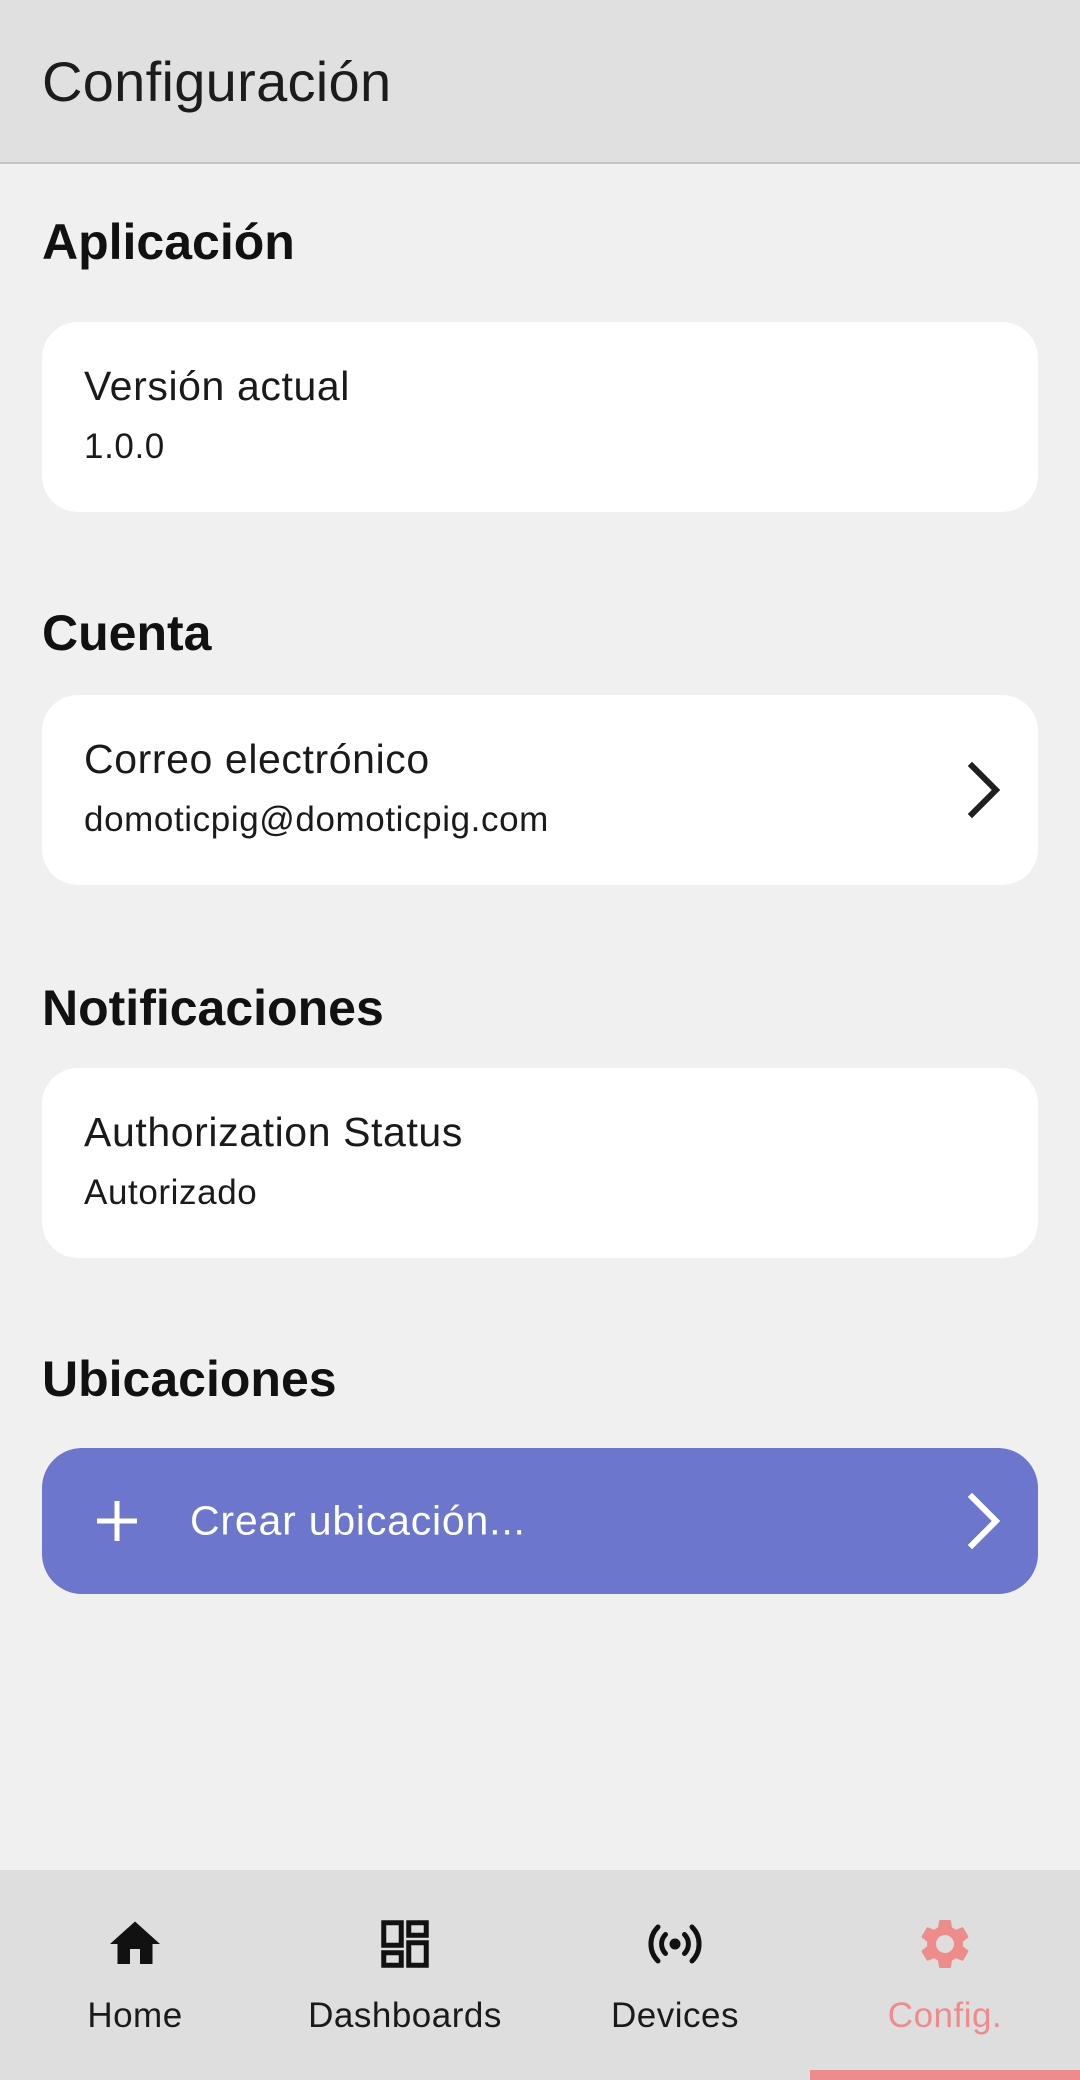  Describe the element at coordinates (945, 1944) in the screenshot. I see `gear-icon` at that location.